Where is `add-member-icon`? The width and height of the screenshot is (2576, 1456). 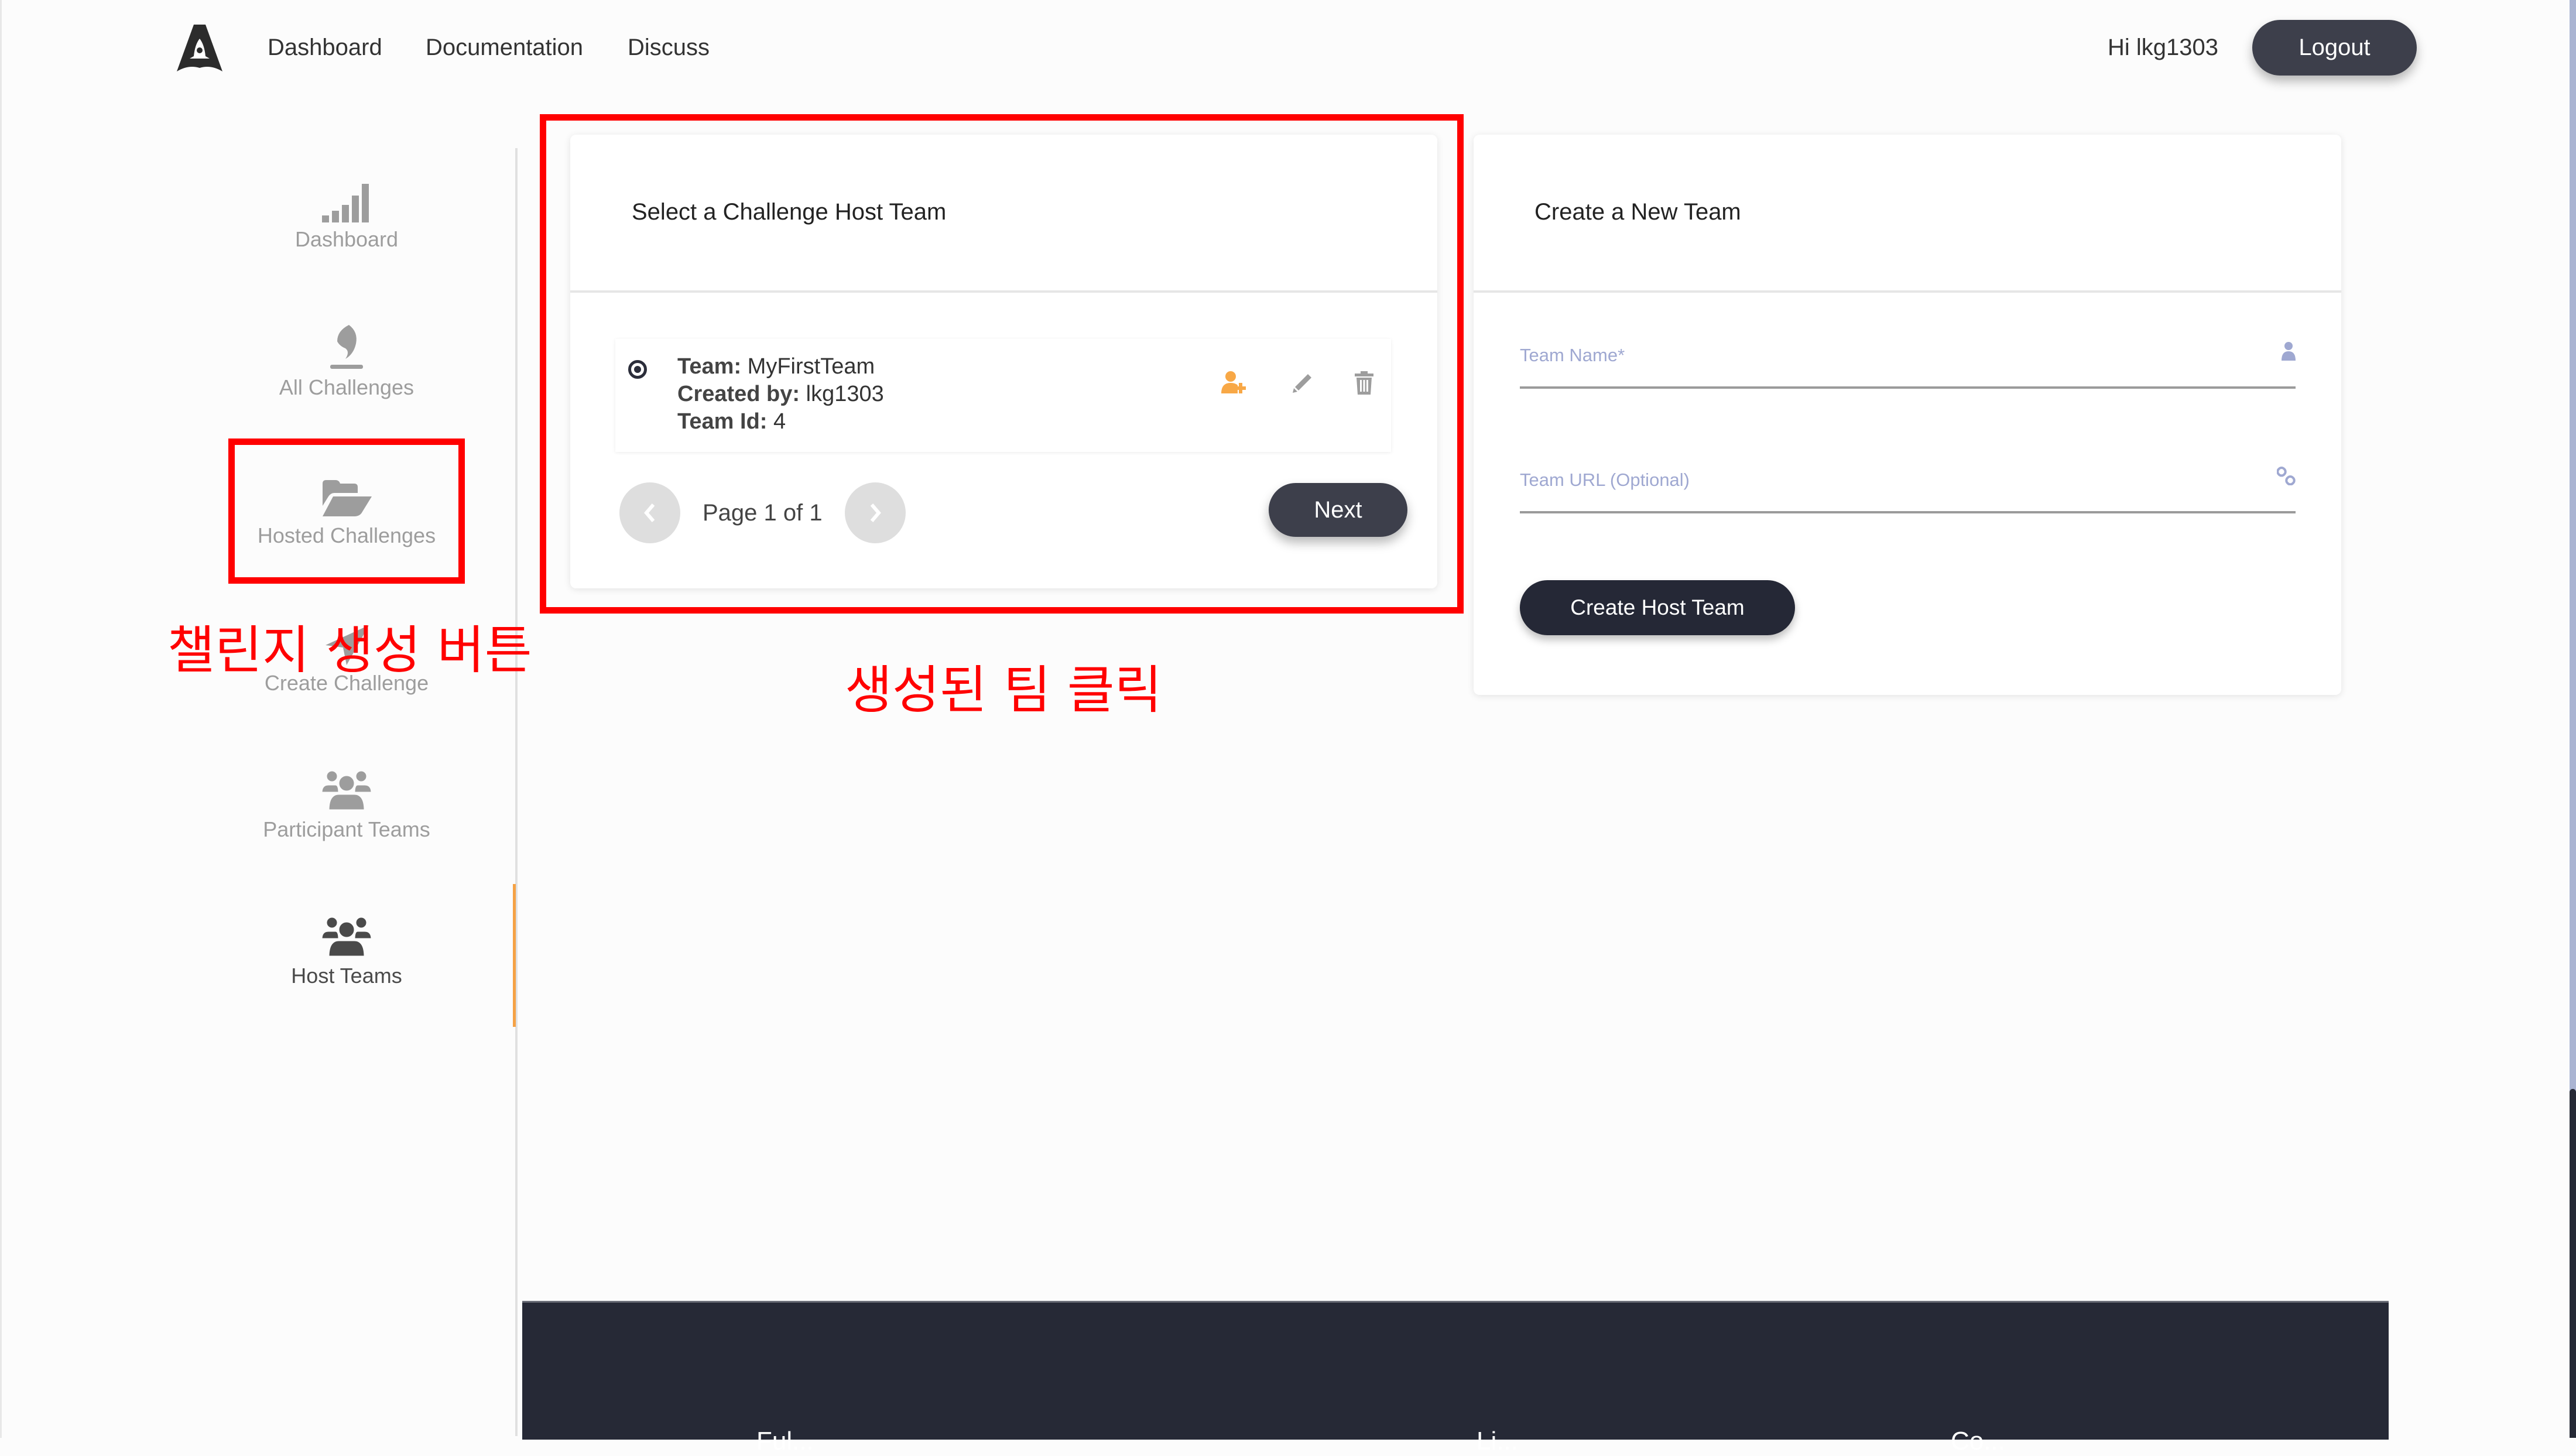
add-member-icon is located at coordinates (1236, 383).